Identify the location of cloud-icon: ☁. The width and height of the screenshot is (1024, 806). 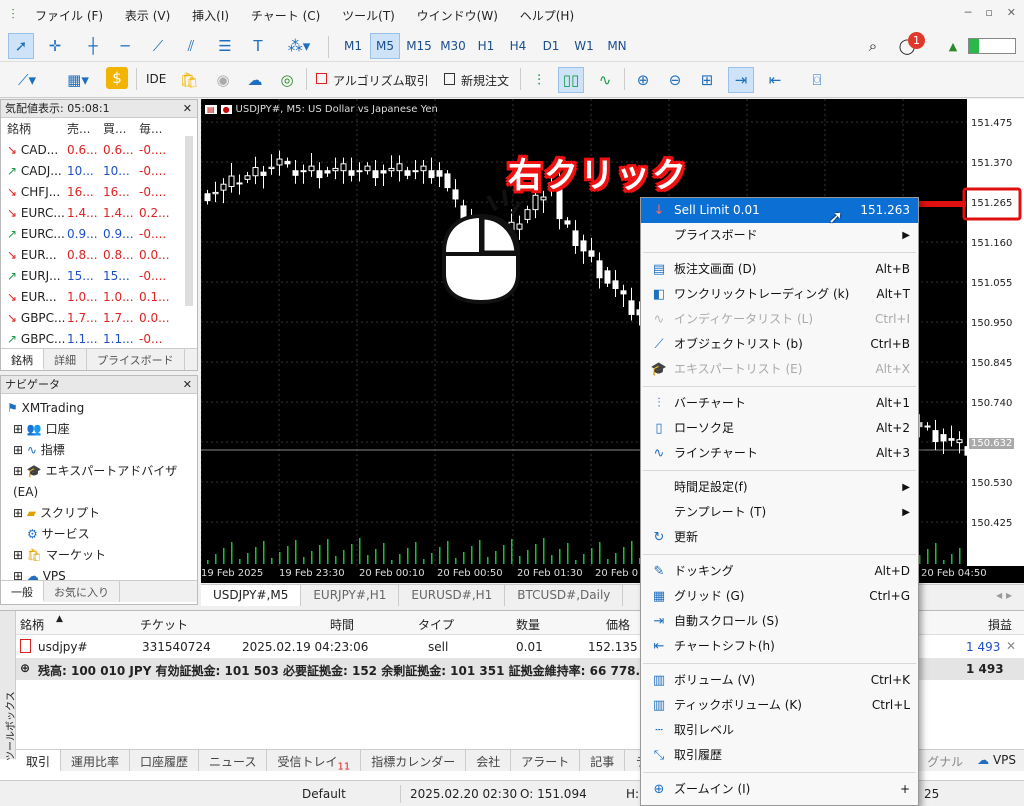
(255, 80).